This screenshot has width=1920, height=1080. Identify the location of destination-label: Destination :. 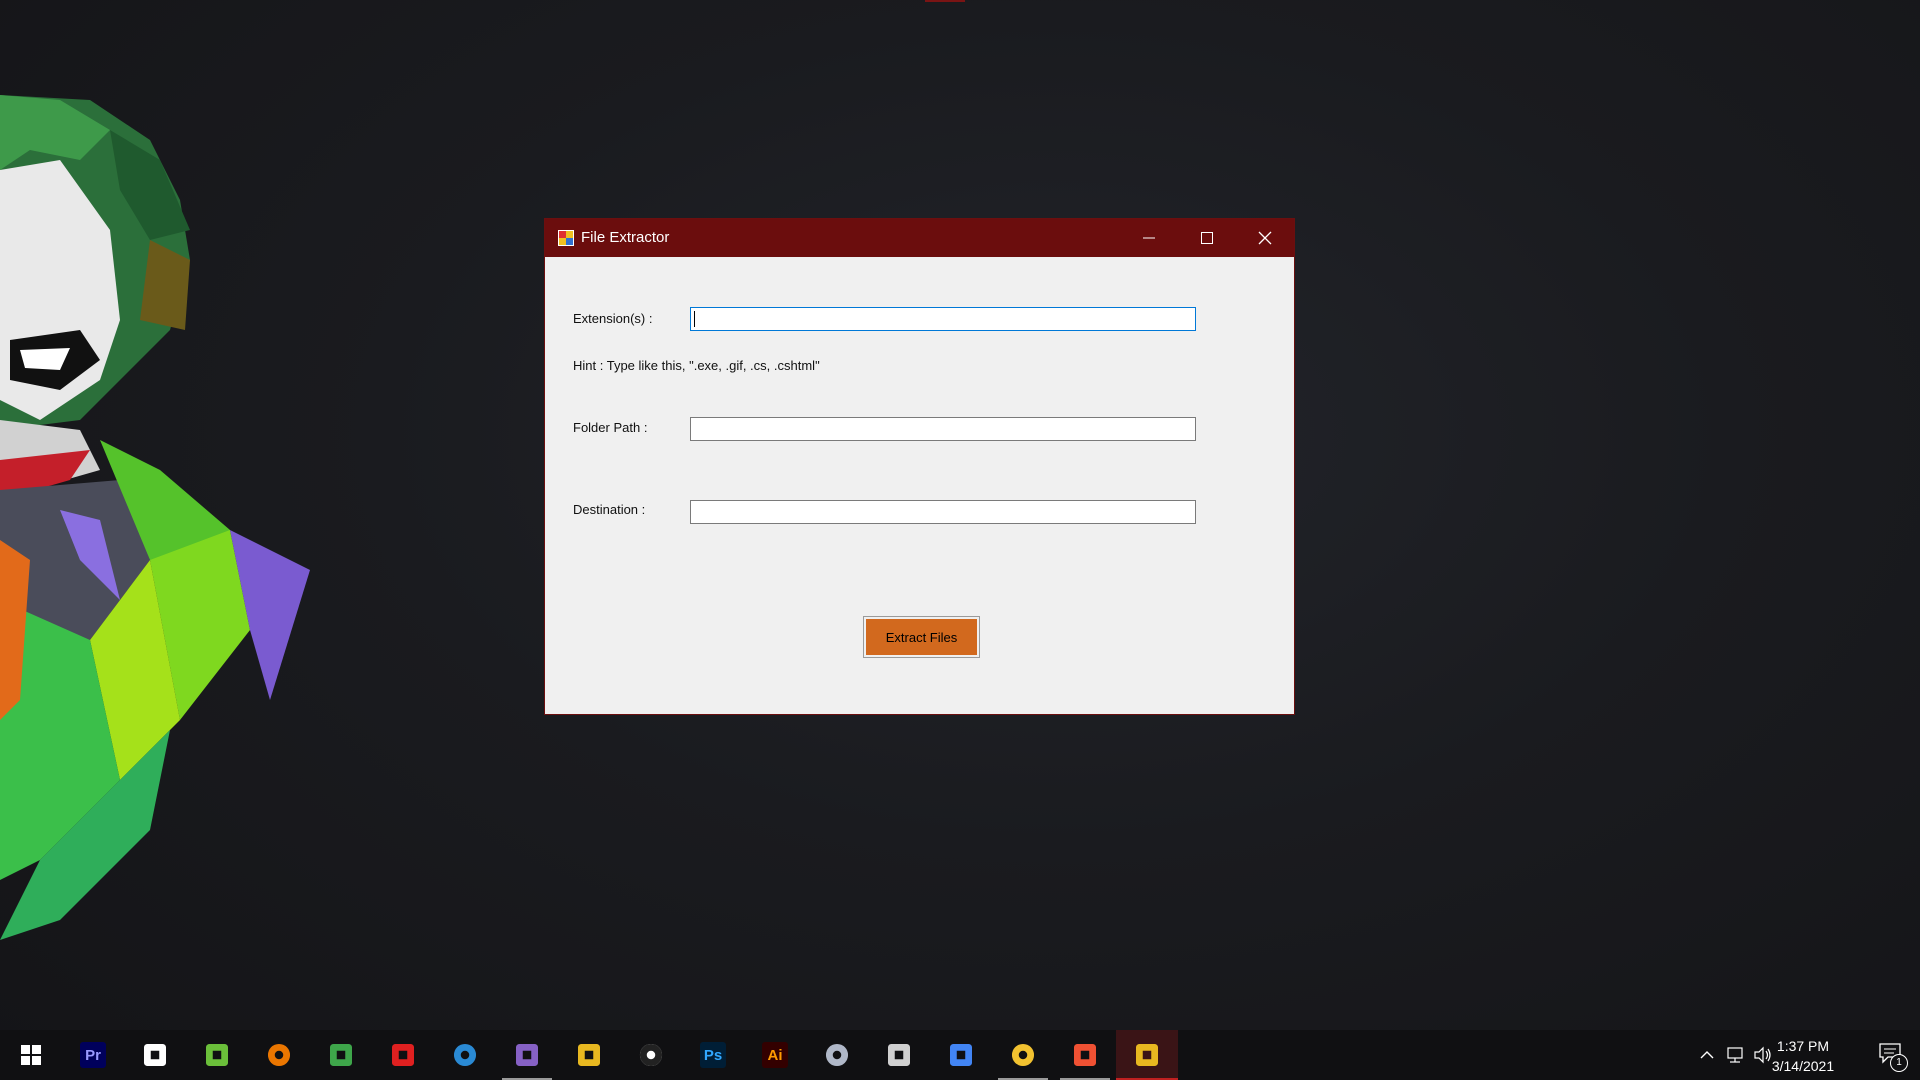
(609, 509).